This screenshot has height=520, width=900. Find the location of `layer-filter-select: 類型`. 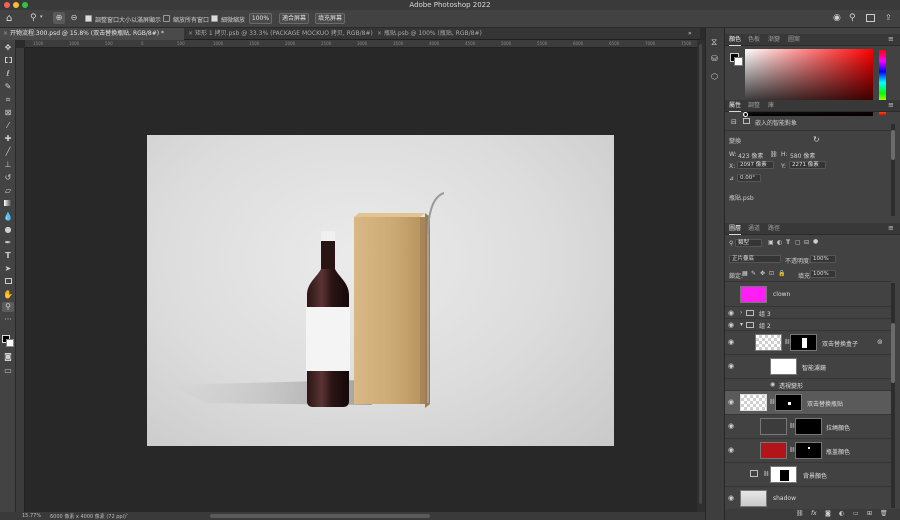

layer-filter-select: 類型 is located at coordinates (748, 243).